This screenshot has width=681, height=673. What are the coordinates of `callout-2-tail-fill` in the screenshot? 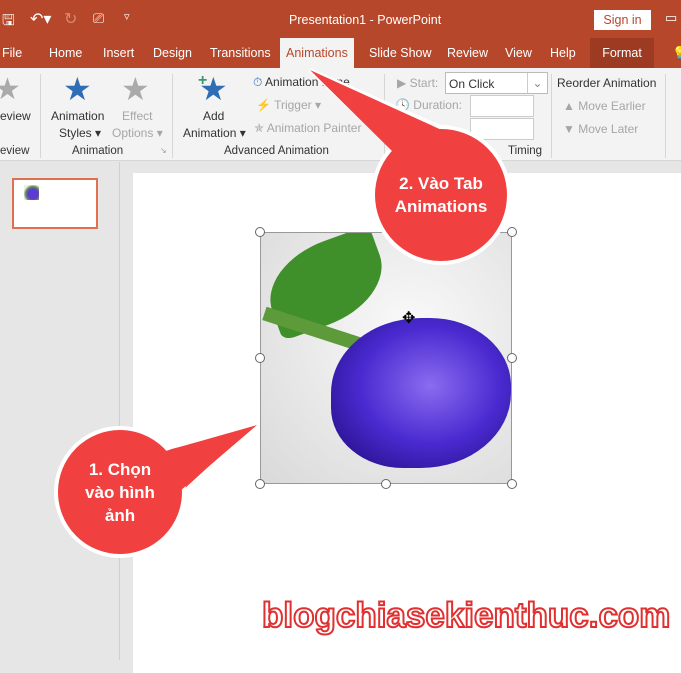 It's located at (389, 111).